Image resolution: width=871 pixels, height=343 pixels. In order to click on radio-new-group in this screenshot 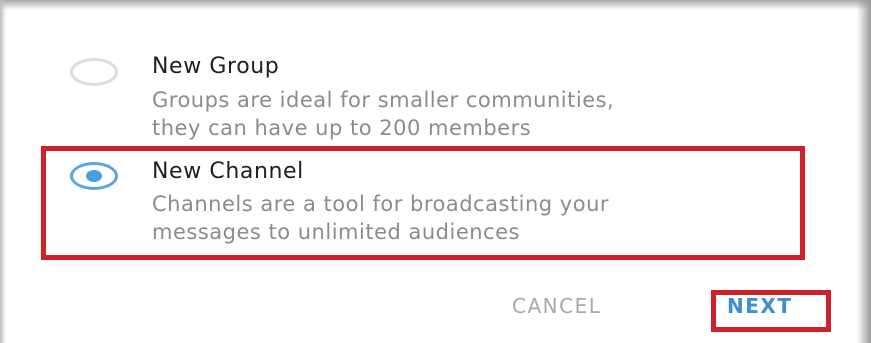, I will do `click(94, 72)`.